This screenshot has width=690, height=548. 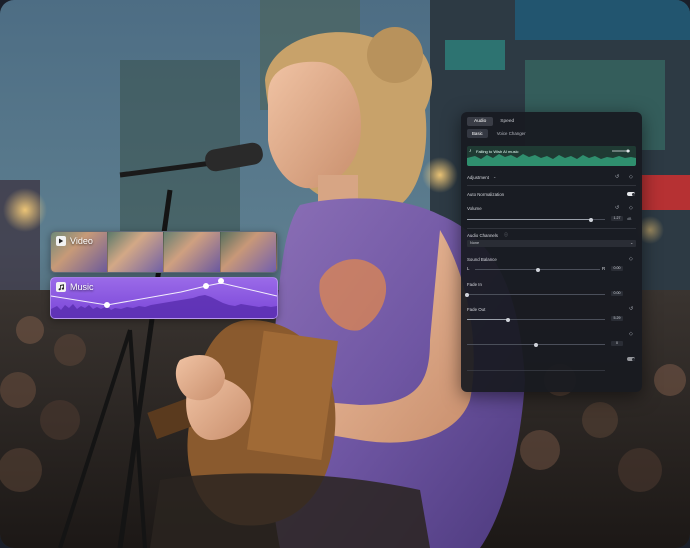 What do you see at coordinates (617, 343) in the screenshot?
I see `pitch-value: 0` at bounding box center [617, 343].